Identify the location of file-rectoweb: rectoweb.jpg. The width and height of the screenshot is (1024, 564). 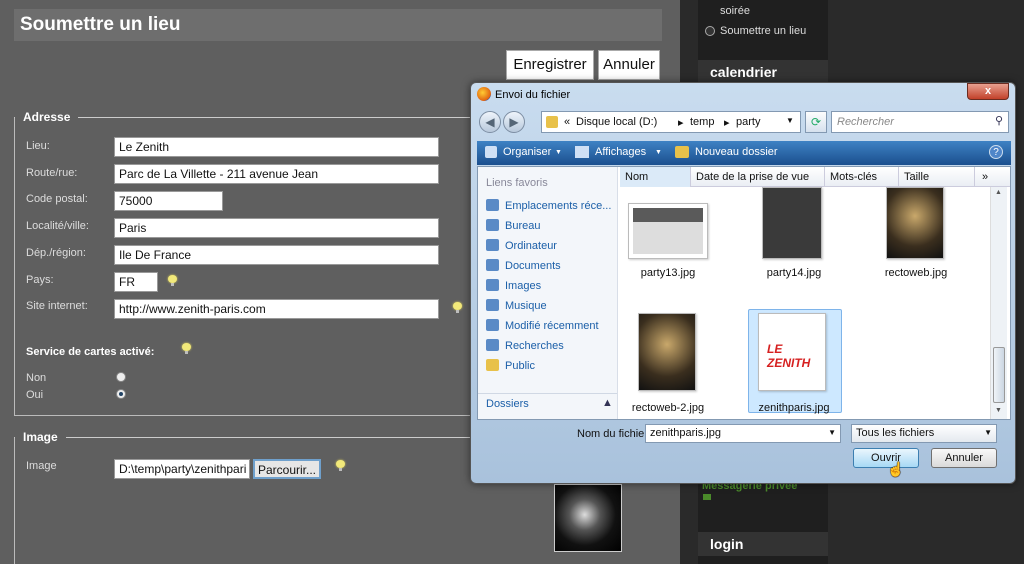
(916, 273).